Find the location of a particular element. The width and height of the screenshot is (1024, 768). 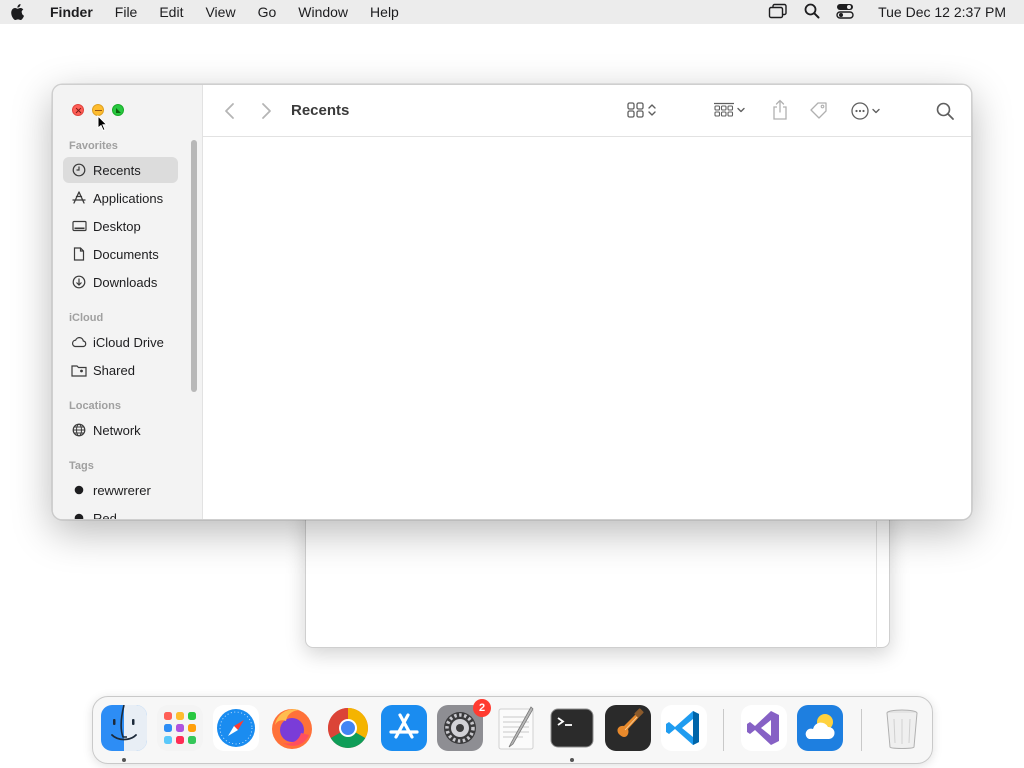

sidebar-item-icloud-drive: iCloud Drive is located at coordinates (120, 342).